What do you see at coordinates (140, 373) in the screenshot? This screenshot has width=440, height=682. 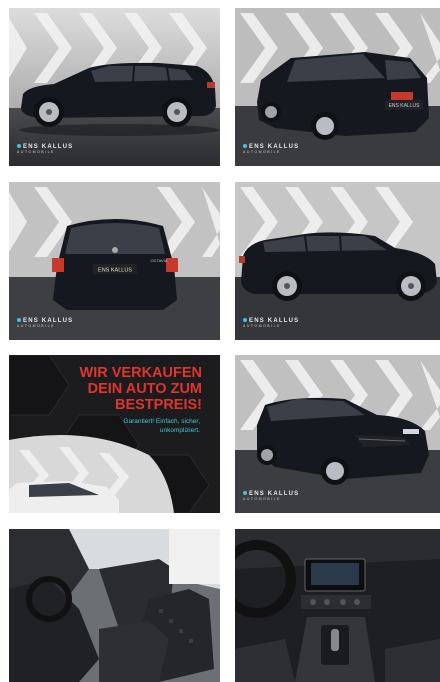 I see `promo-line-1: WIR VERKAUFEN` at bounding box center [140, 373].